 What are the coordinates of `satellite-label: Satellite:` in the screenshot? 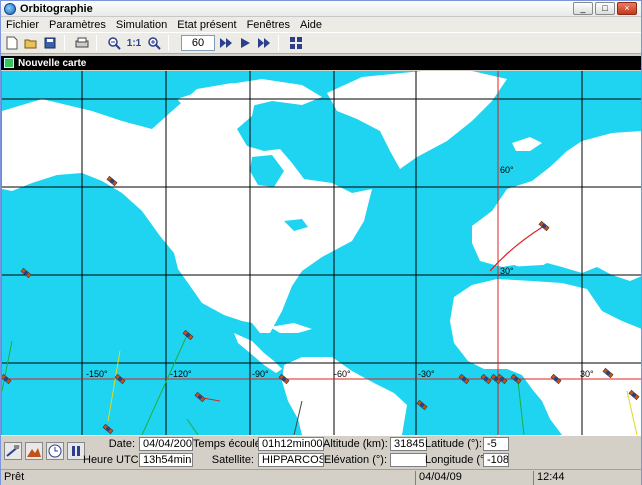 It's located at (232, 460).